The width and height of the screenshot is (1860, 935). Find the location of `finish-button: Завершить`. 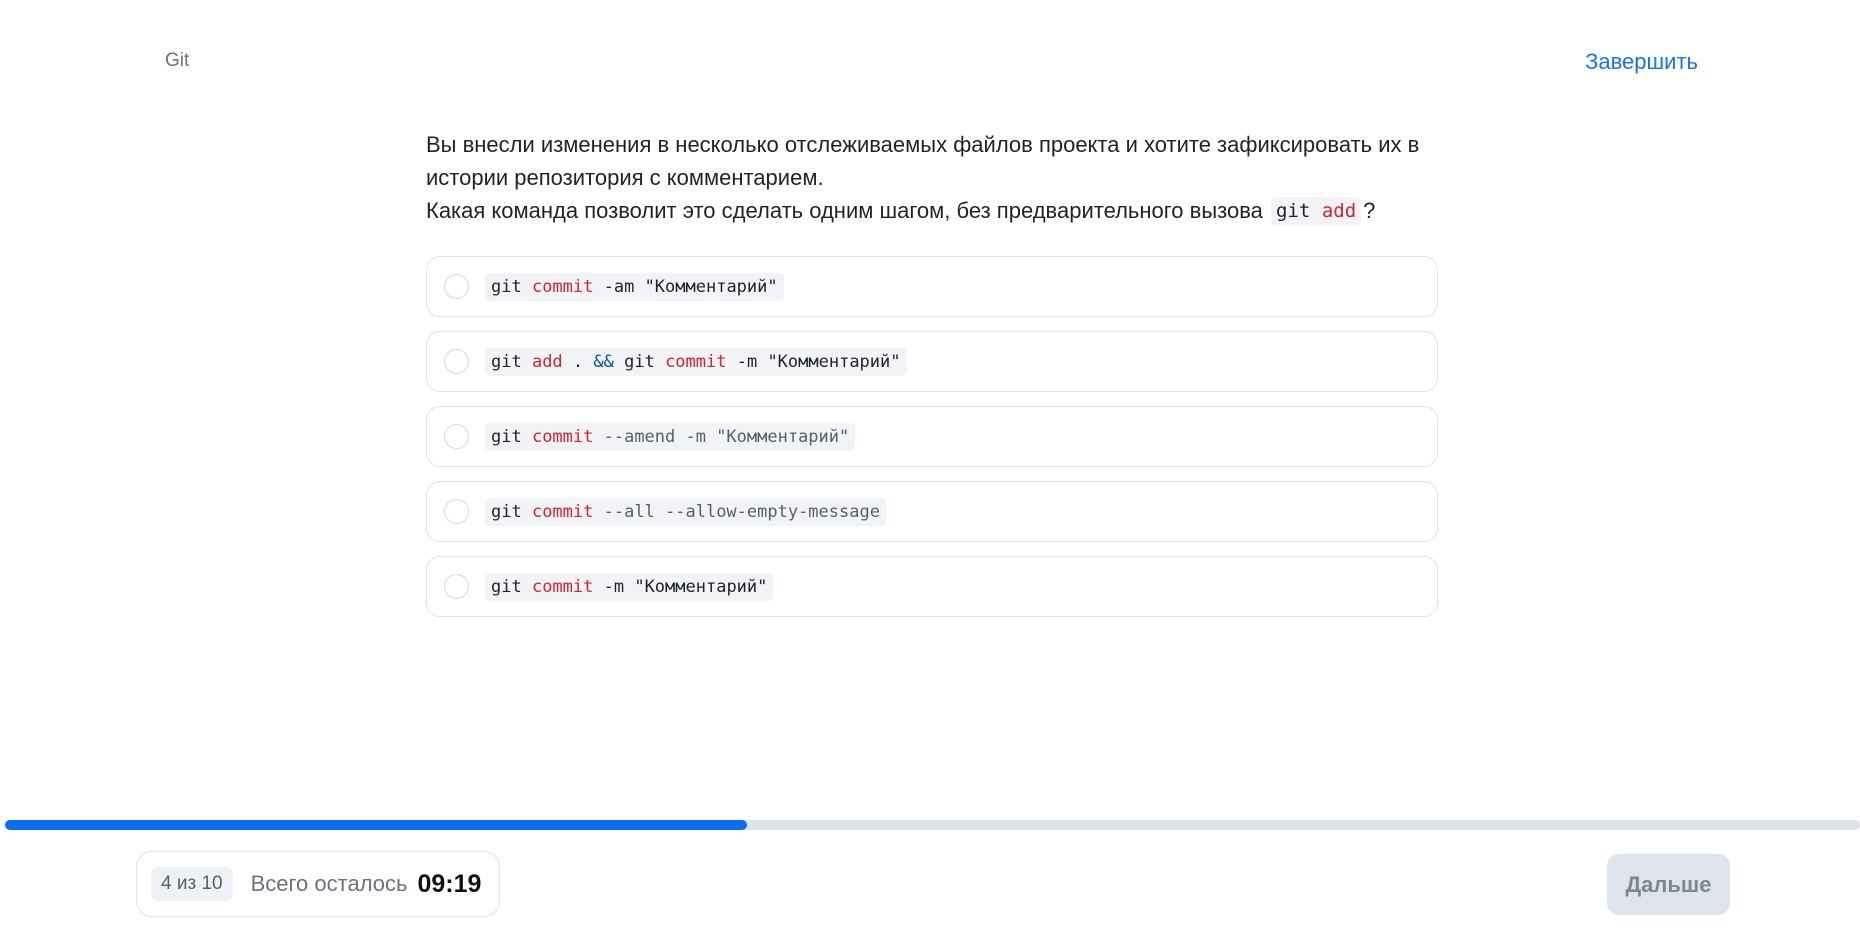

finish-button: Завершить is located at coordinates (1641, 62).